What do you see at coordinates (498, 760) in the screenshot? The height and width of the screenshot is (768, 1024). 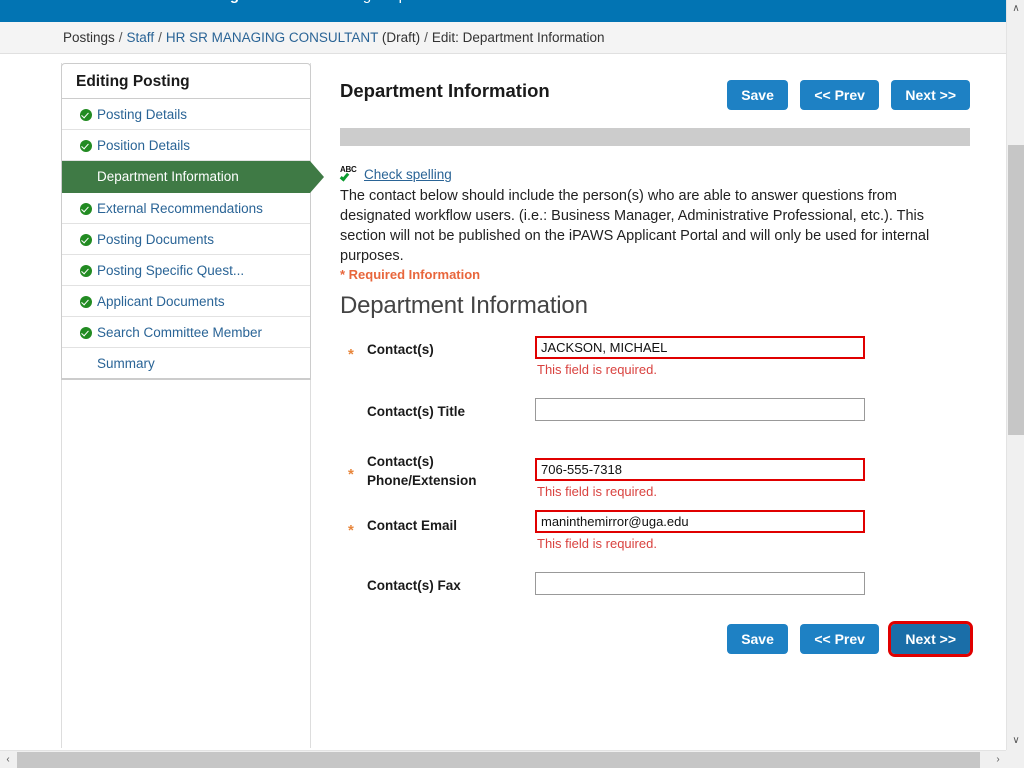 I see `horizontal-scrollbar-thumb` at bounding box center [498, 760].